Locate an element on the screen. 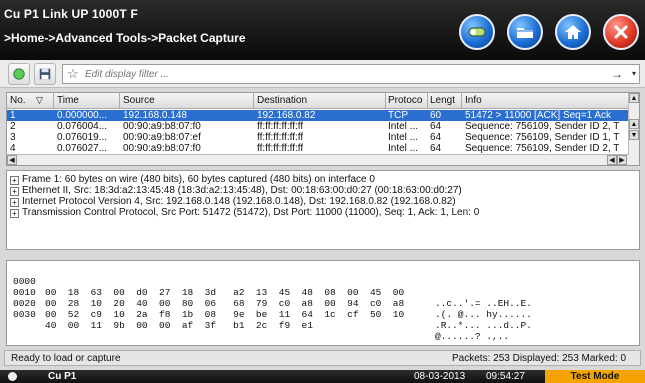 This screenshot has width=645, height=383. column-header: Time is located at coordinates (68, 100).